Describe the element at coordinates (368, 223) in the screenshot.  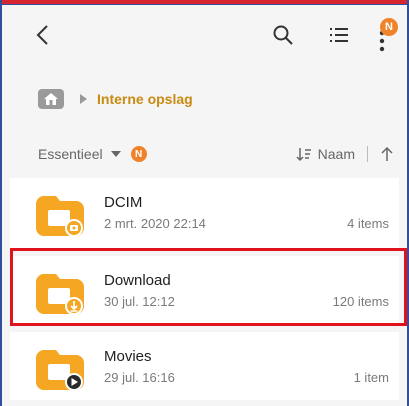
I see `folder-count: 4 items` at that location.